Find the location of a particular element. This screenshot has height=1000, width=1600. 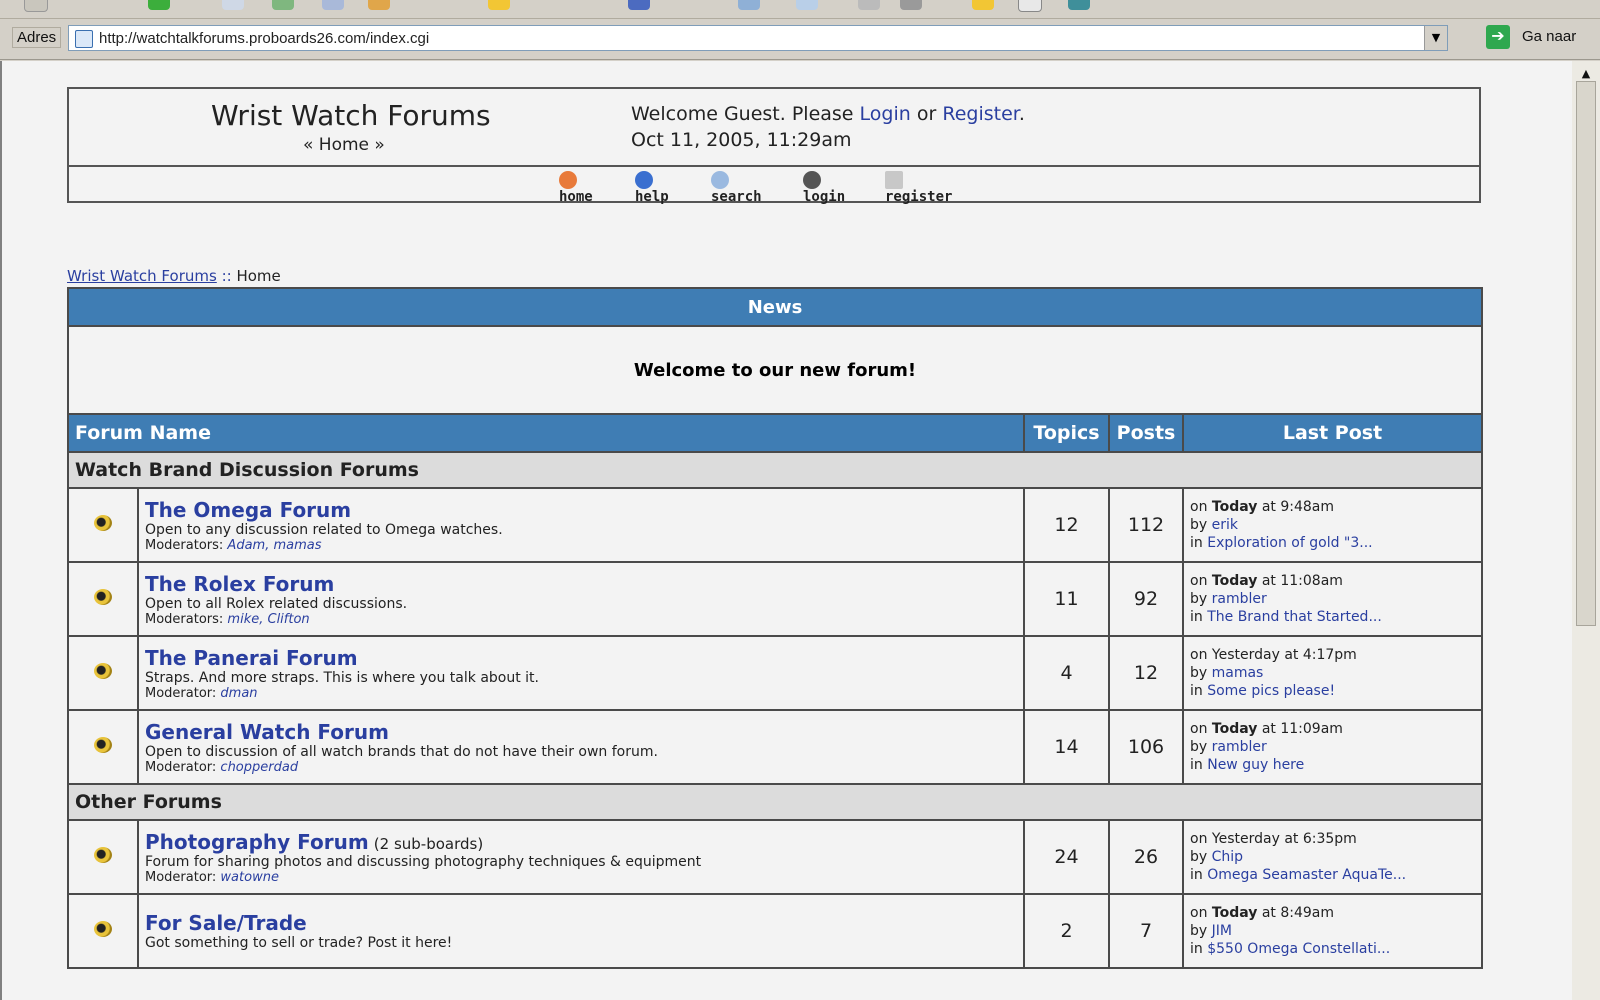

register-link: Register is located at coordinates (980, 114).